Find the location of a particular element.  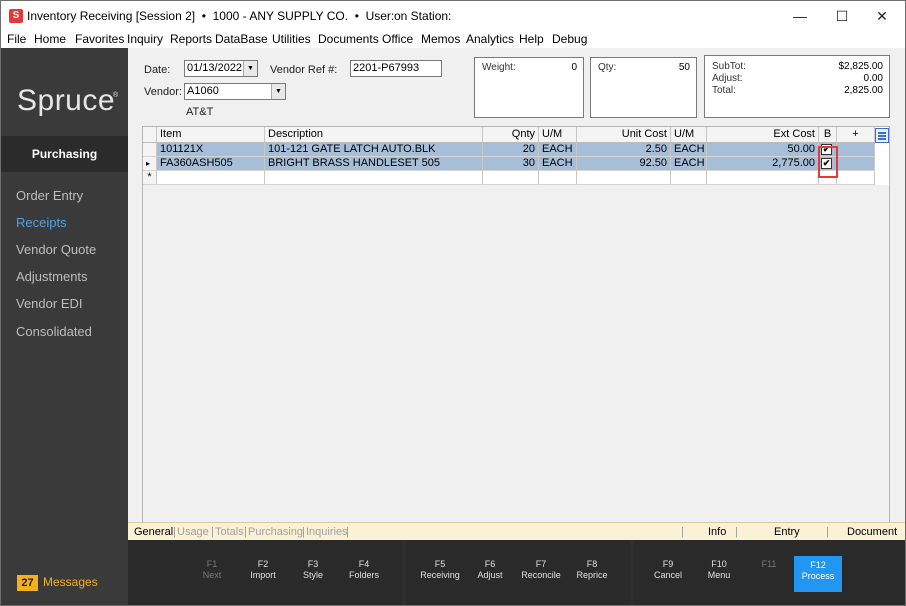

minimize-button: — is located at coordinates (800, 16).